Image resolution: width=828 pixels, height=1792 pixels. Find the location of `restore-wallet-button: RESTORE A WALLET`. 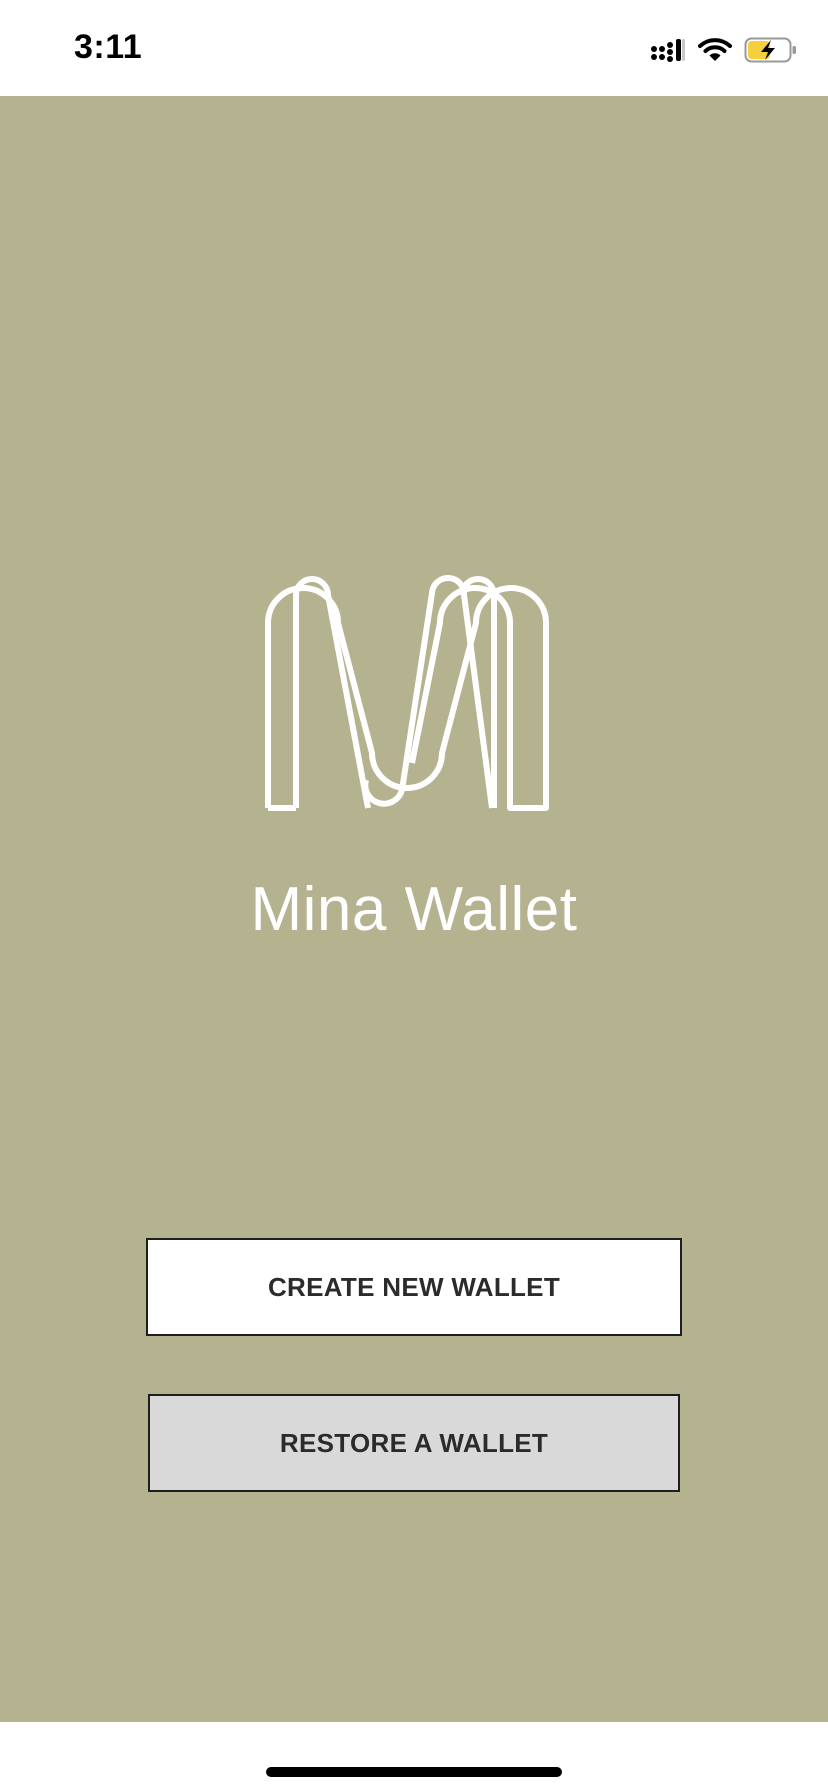

restore-wallet-button: RESTORE A WALLET is located at coordinates (414, 1443).